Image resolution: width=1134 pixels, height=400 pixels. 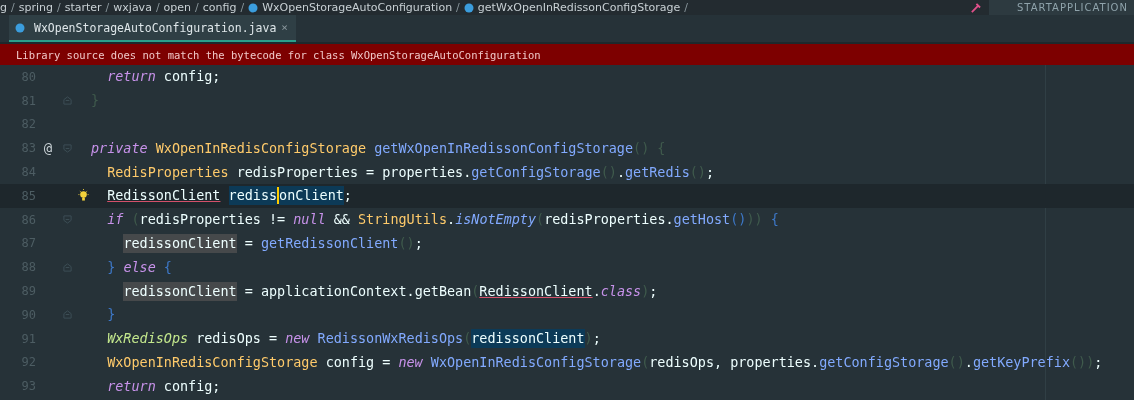 I want to click on java-class-icon, so click(x=20, y=27).